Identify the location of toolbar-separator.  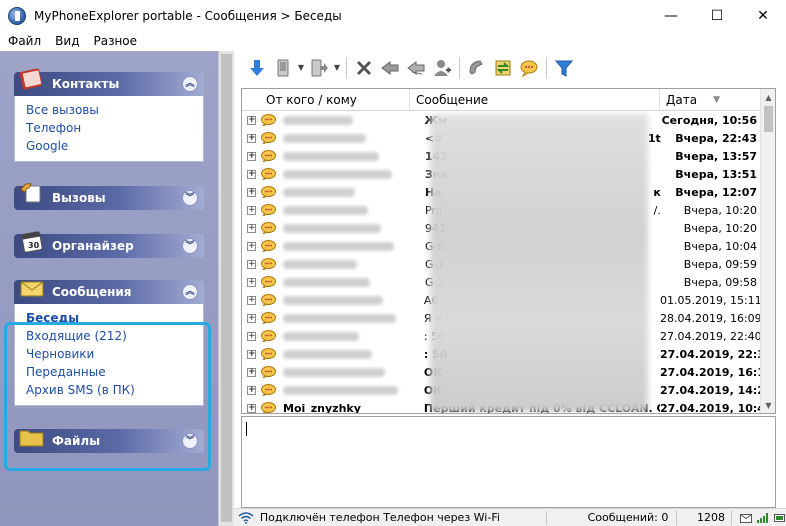
(546, 67).